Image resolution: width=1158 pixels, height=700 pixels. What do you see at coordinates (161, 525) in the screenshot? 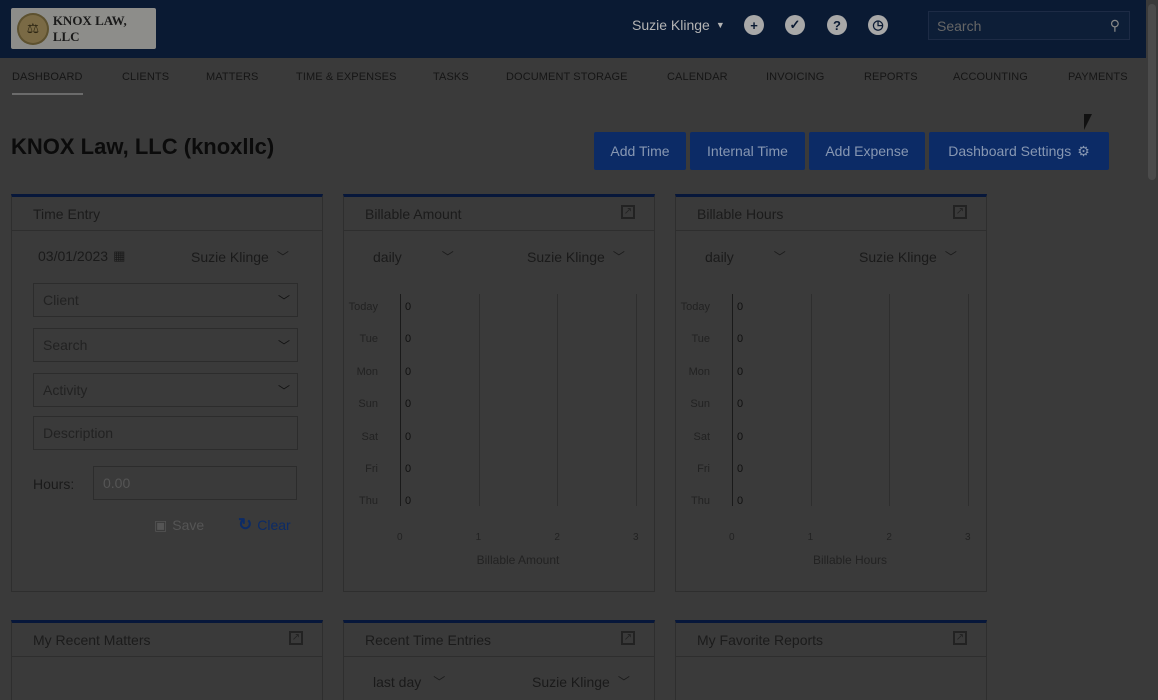
I see `save-icon: ▣` at bounding box center [161, 525].